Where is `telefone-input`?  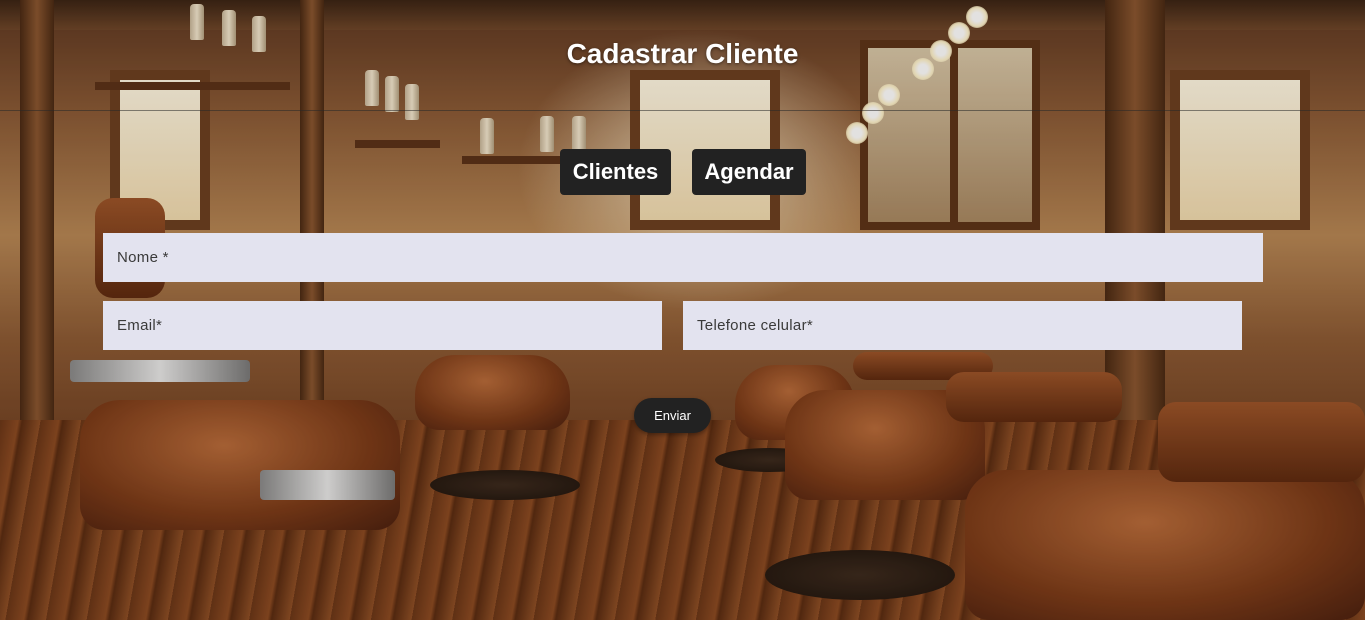
telefone-input is located at coordinates (962, 325).